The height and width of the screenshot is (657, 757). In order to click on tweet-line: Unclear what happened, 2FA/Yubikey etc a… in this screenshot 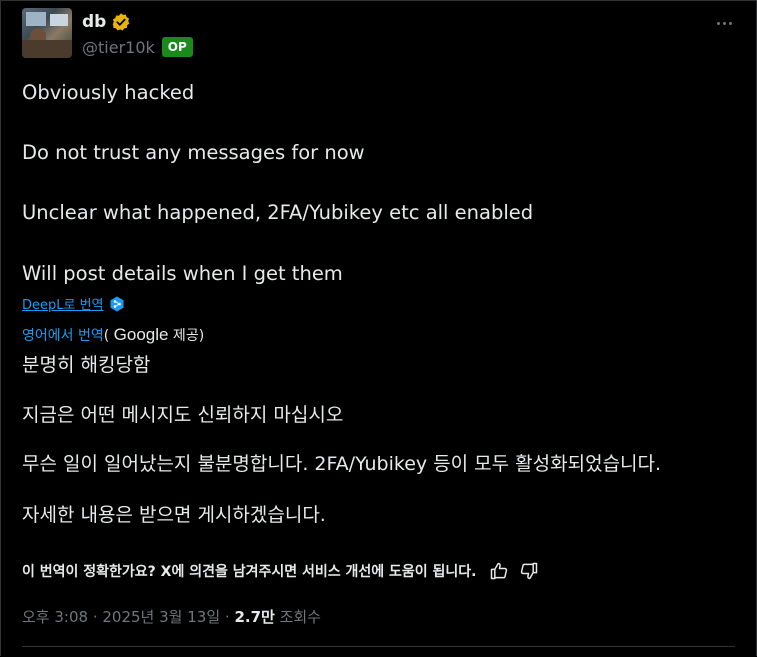, I will do `click(278, 212)`.